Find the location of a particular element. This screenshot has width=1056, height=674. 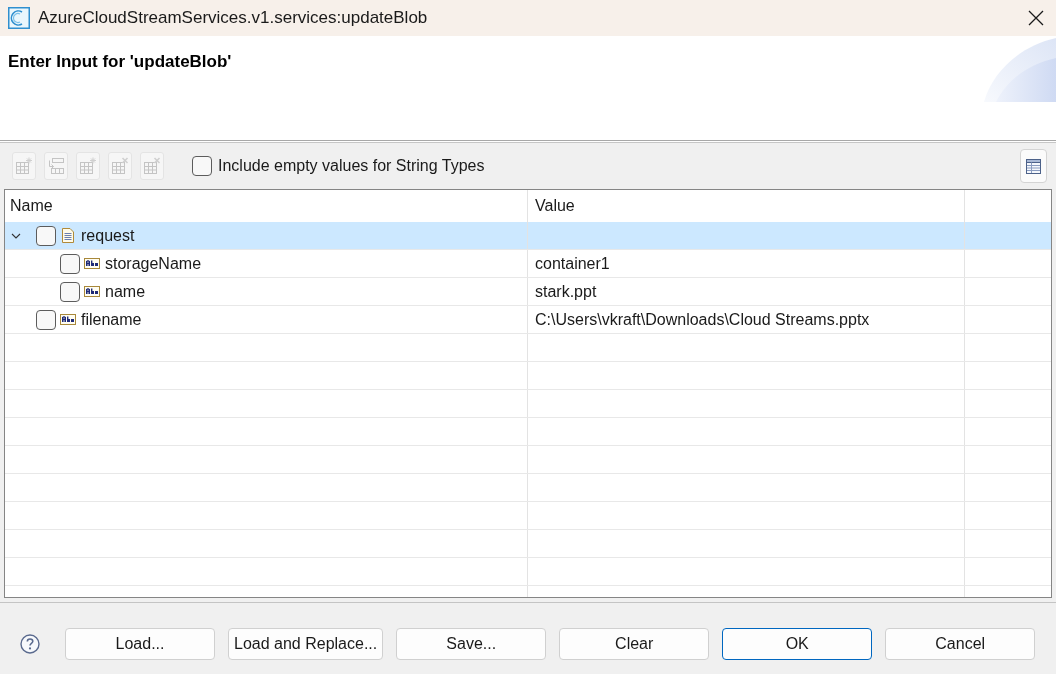

toolbar-button is located at coordinates (1033, 166).